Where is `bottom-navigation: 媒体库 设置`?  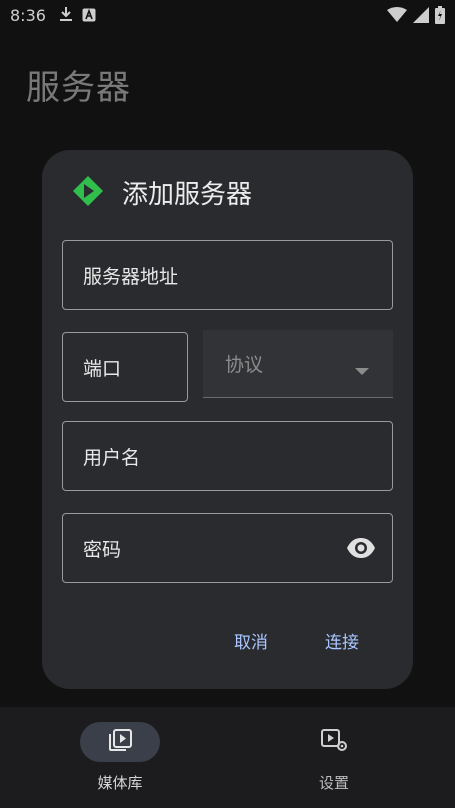 bottom-navigation: 媒体库 设置 is located at coordinates (227, 757).